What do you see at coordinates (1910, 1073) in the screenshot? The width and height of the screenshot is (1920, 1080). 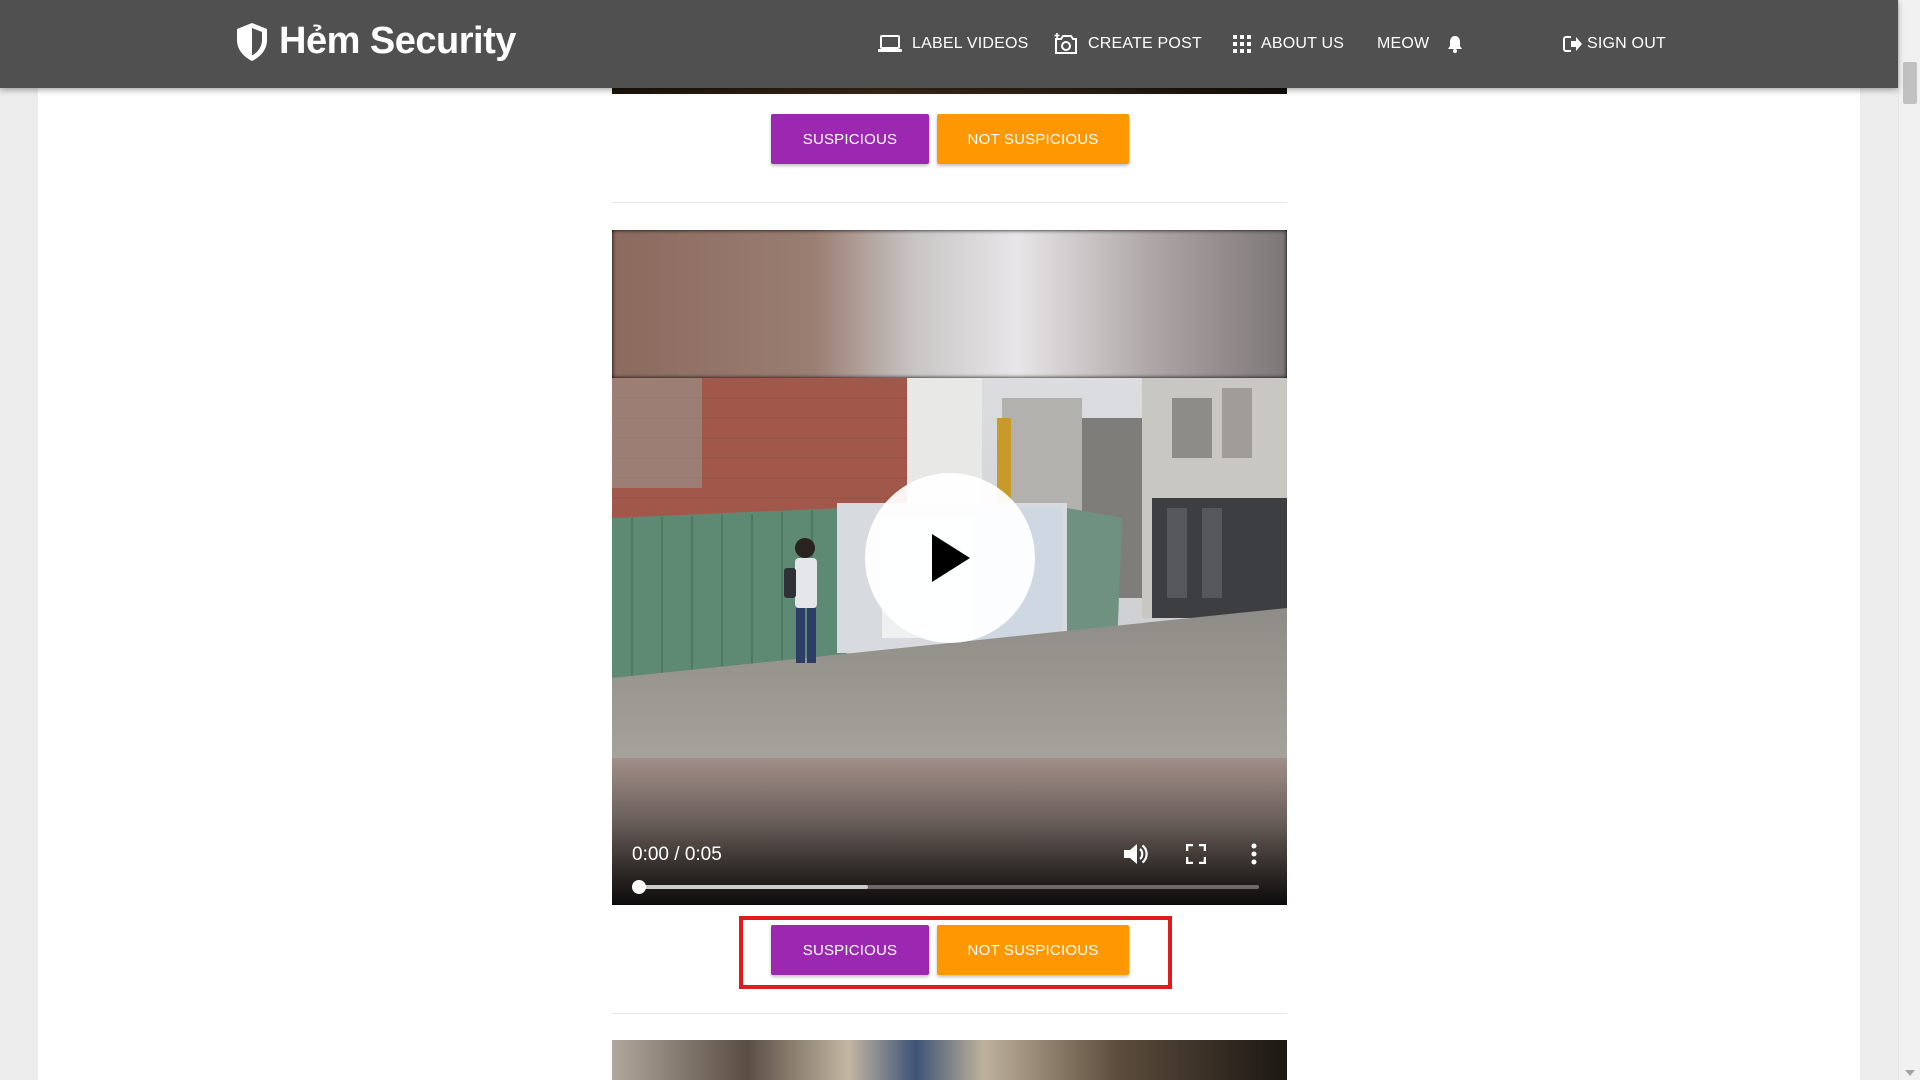 I see `scroll-down-arrow-icon` at bounding box center [1910, 1073].